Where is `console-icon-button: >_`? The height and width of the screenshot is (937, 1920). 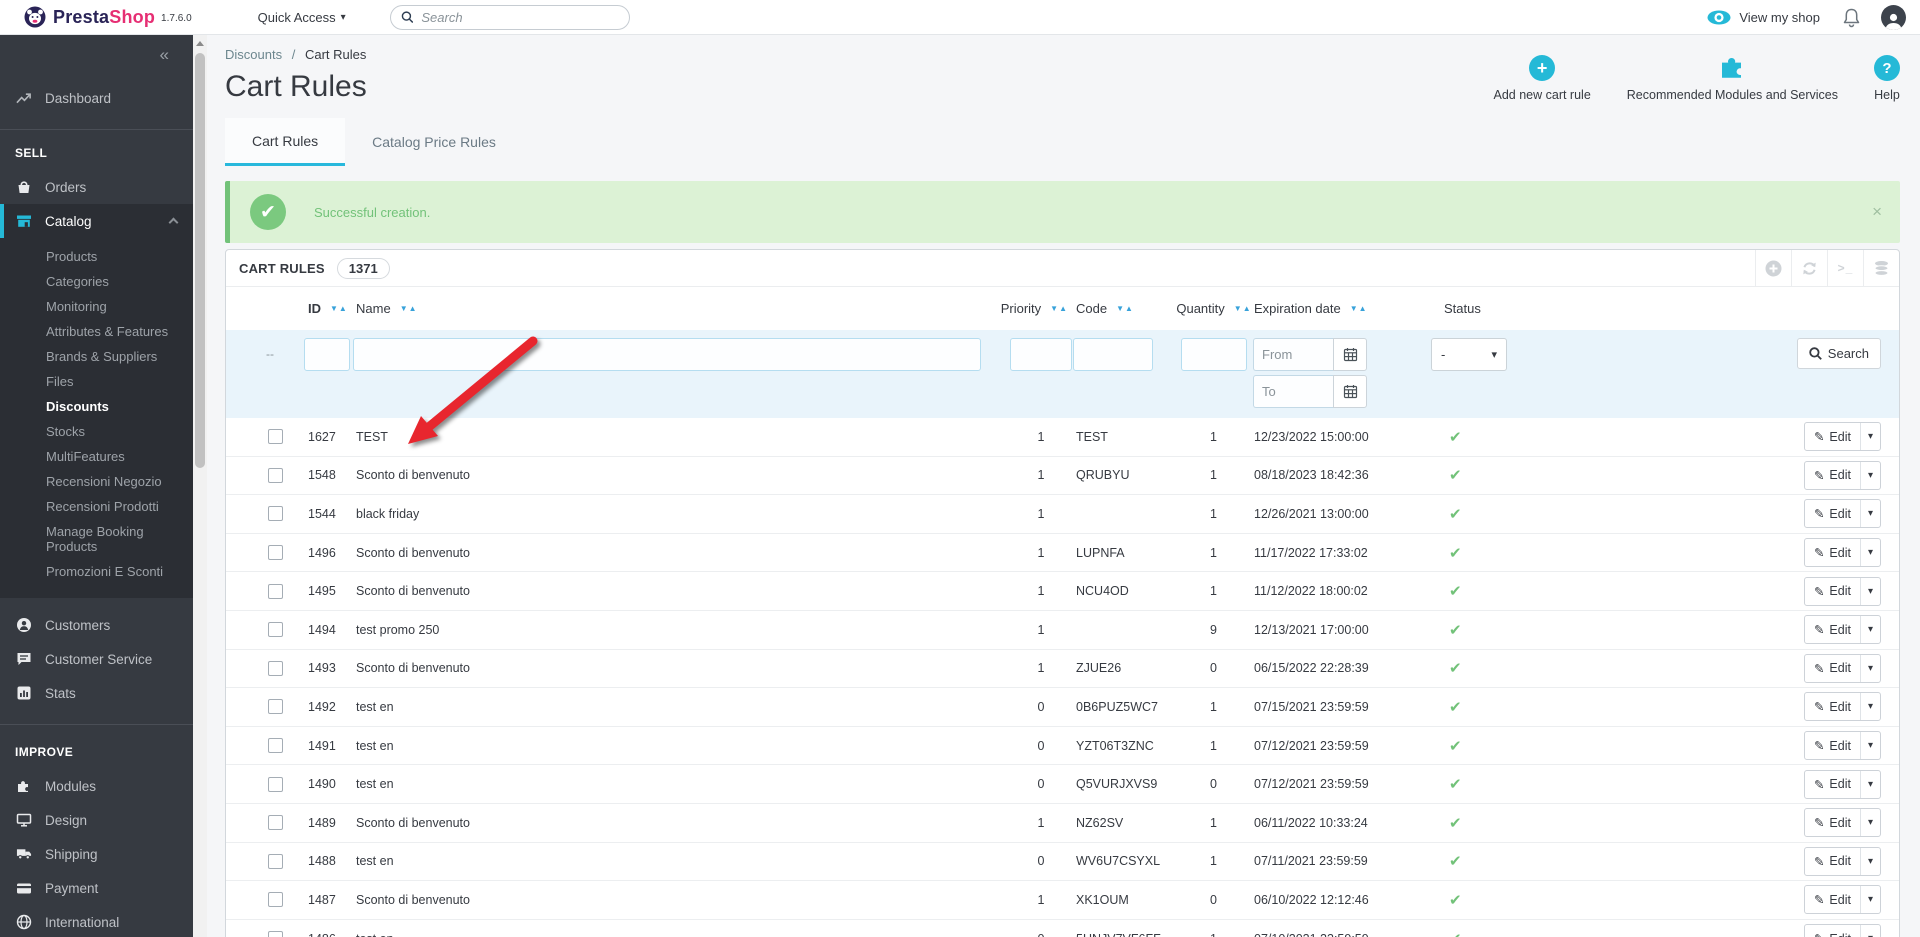 console-icon-button: >_ is located at coordinates (1845, 268).